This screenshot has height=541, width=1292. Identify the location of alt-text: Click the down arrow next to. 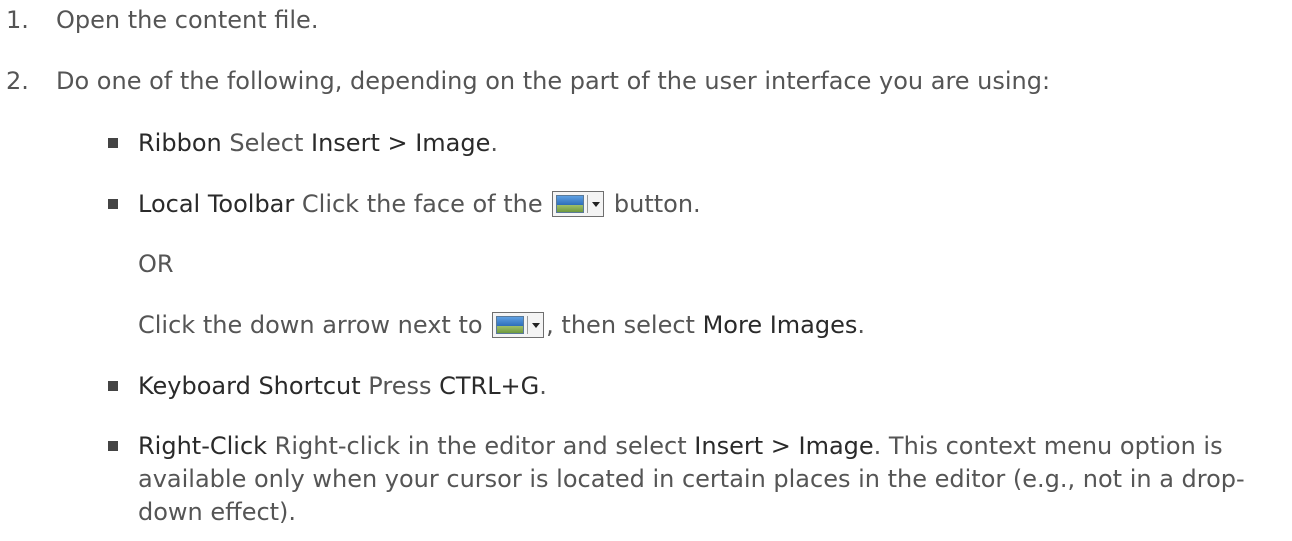
(314, 325).